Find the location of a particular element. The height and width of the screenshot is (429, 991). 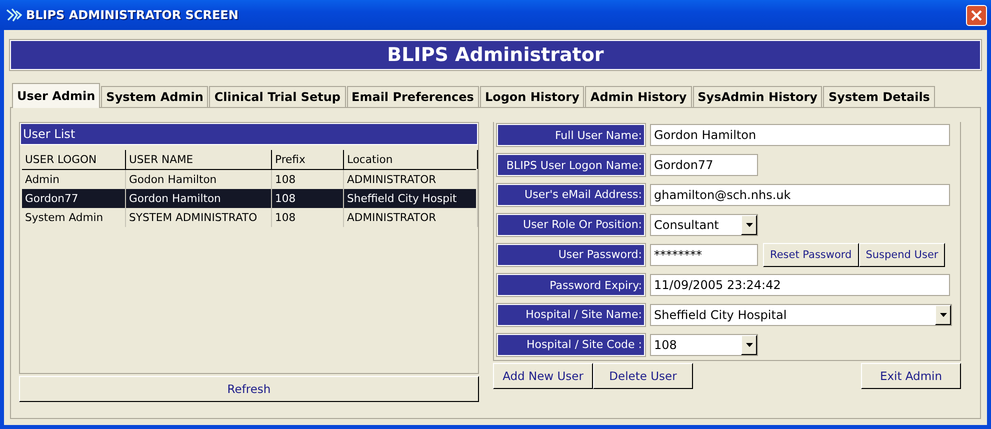

table-row: System Admin SYSTEM ADMINISTRATO 108 ADMINISTRATOR is located at coordinates (249, 217).